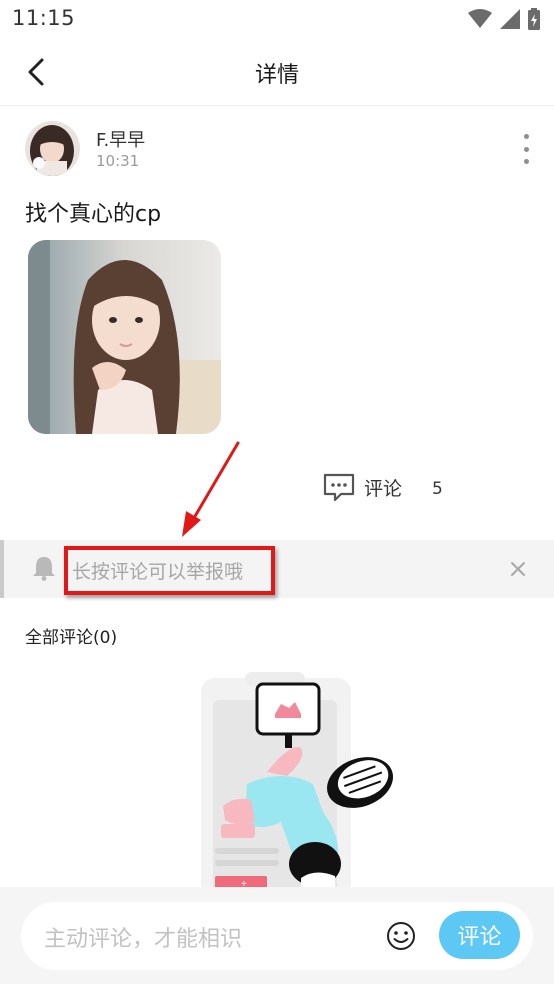  I want to click on header: 详情, so click(277, 73).